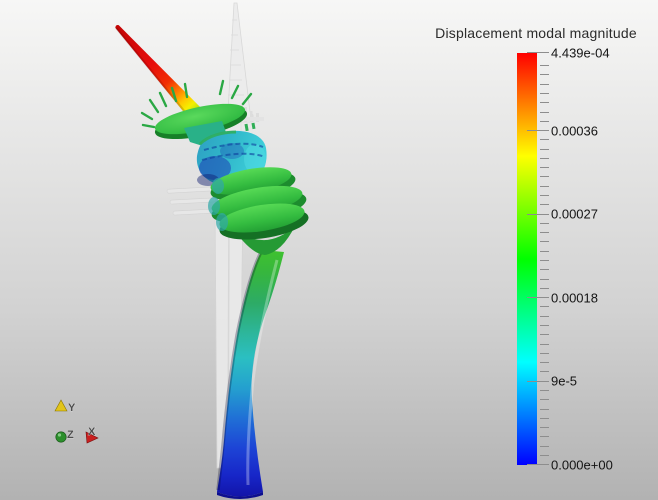 This screenshot has height=500, width=658. Describe the element at coordinates (72, 408) in the screenshot. I see `y-axis-label: Y` at that location.